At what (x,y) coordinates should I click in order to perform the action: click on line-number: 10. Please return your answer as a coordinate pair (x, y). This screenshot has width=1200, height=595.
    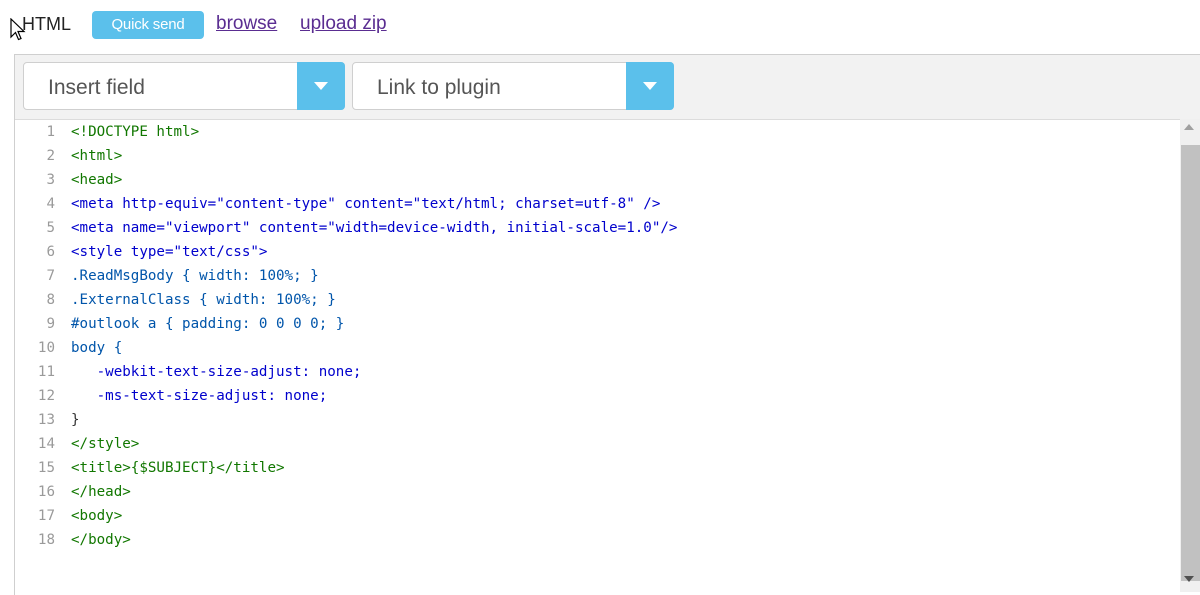
    Looking at the image, I should click on (46, 348).